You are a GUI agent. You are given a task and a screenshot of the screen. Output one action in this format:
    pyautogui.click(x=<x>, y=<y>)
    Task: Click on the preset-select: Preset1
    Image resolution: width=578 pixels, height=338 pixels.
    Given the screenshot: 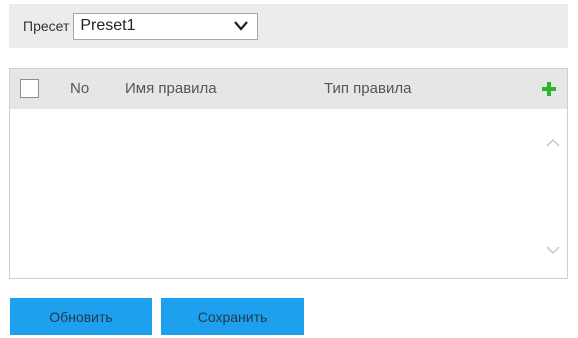 What is the action you would take?
    pyautogui.click(x=166, y=26)
    